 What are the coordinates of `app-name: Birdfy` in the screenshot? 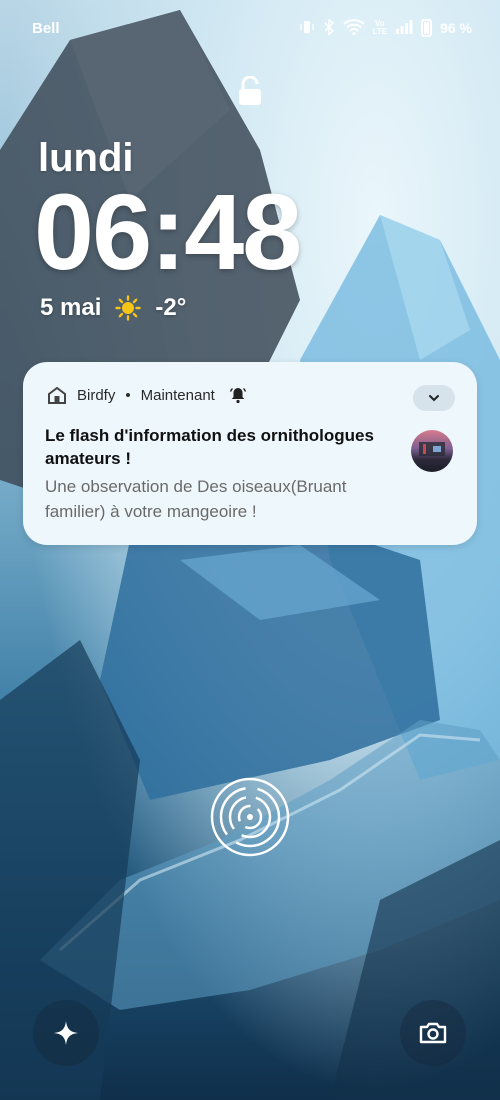 It's located at (96, 395).